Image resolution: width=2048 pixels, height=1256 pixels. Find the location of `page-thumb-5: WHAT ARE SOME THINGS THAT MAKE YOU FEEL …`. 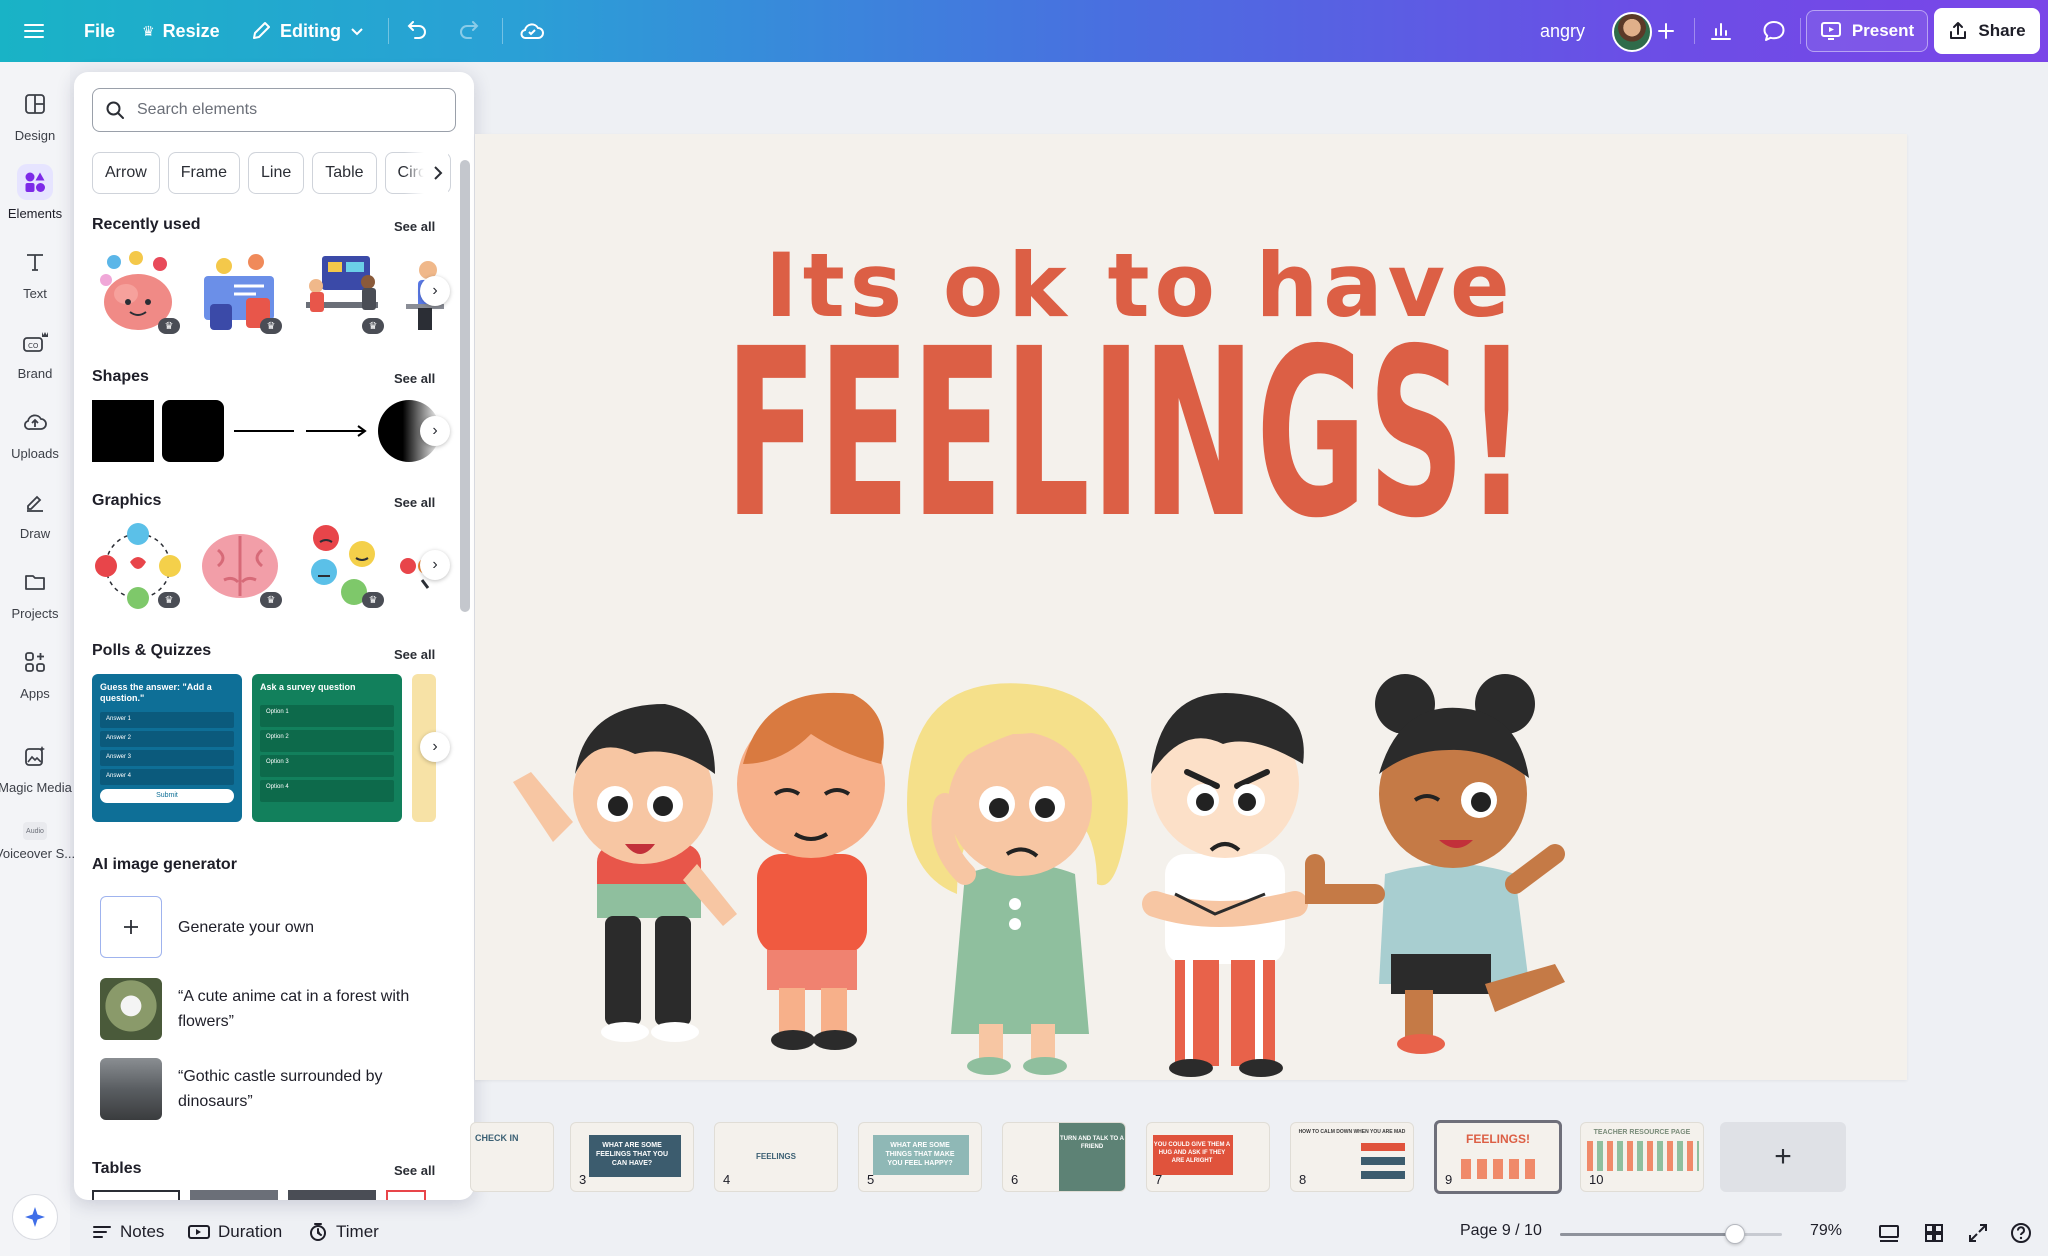

page-thumb-5: WHAT ARE SOME THINGS THAT MAKE YOU FEEL … is located at coordinates (920, 1157).